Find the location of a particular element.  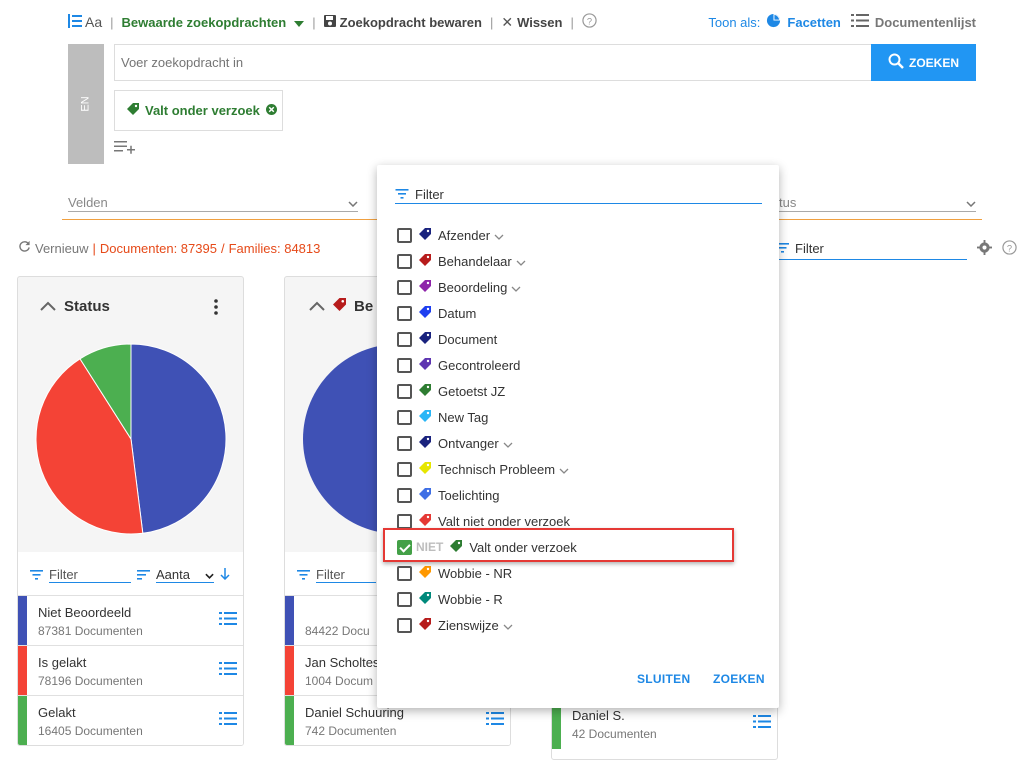

item-count: 78196 Documenten is located at coordinates (90, 681).